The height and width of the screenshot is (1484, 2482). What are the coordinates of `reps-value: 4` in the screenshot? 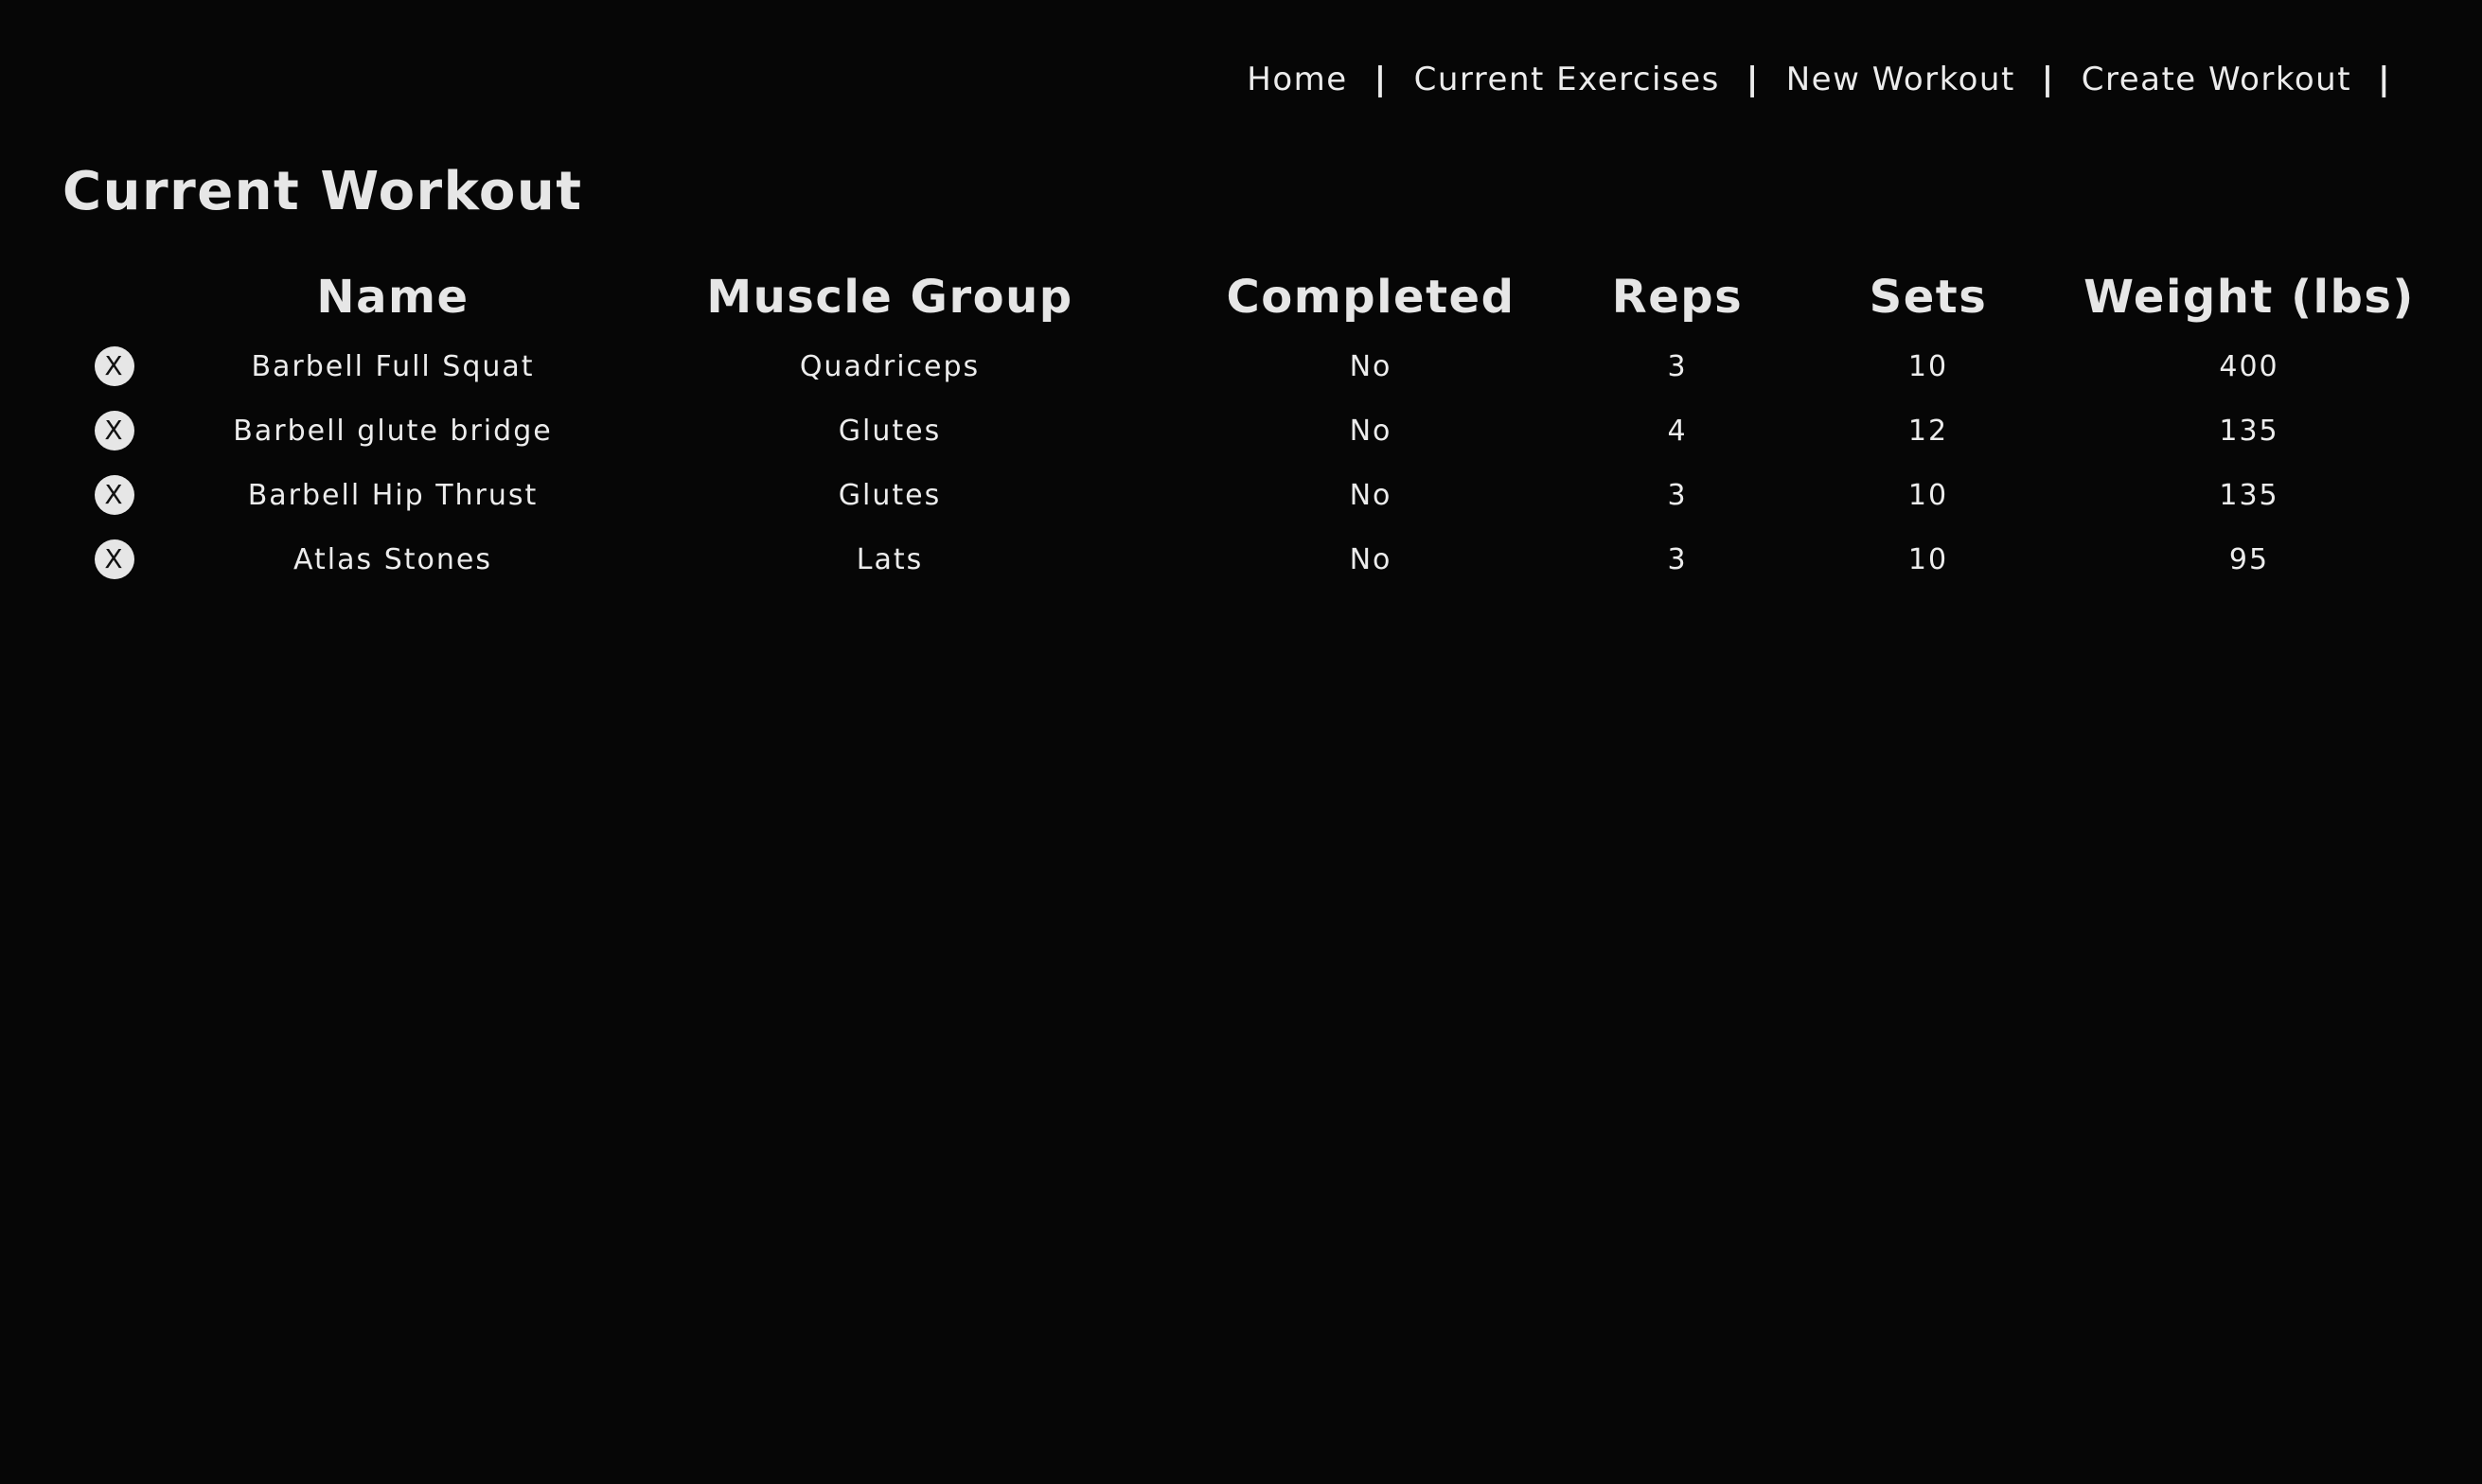 It's located at (1677, 431).